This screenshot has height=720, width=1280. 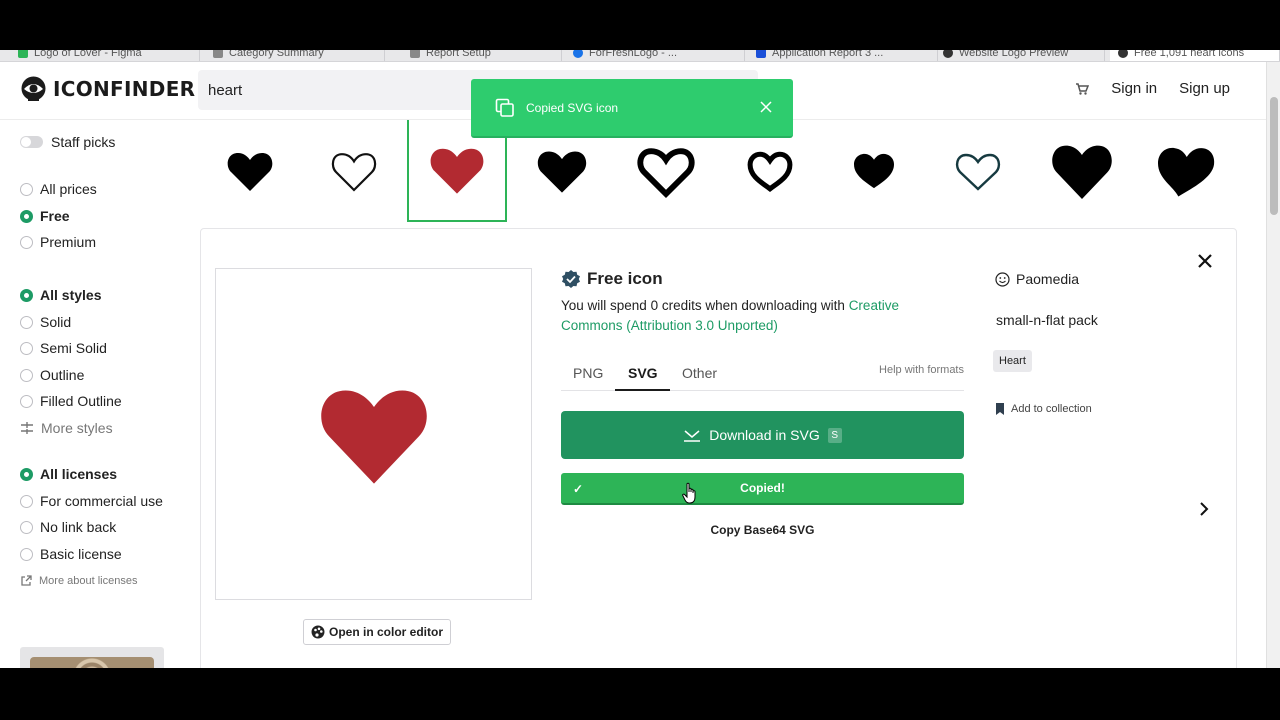 I want to click on chevron-right-icon, so click(x=1204, y=509).